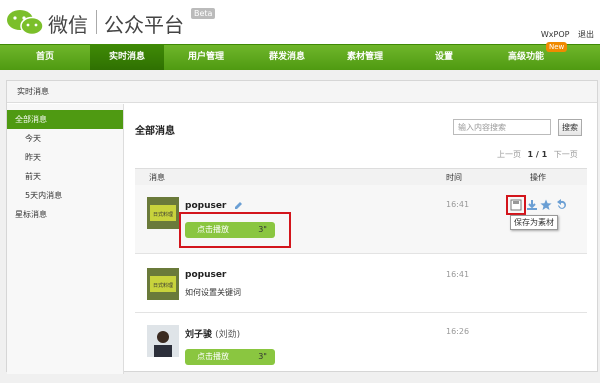 This screenshot has width=600, height=383. Describe the element at coordinates (287, 57) in the screenshot. I see `nav-mass-messaging: 群发消息` at that location.